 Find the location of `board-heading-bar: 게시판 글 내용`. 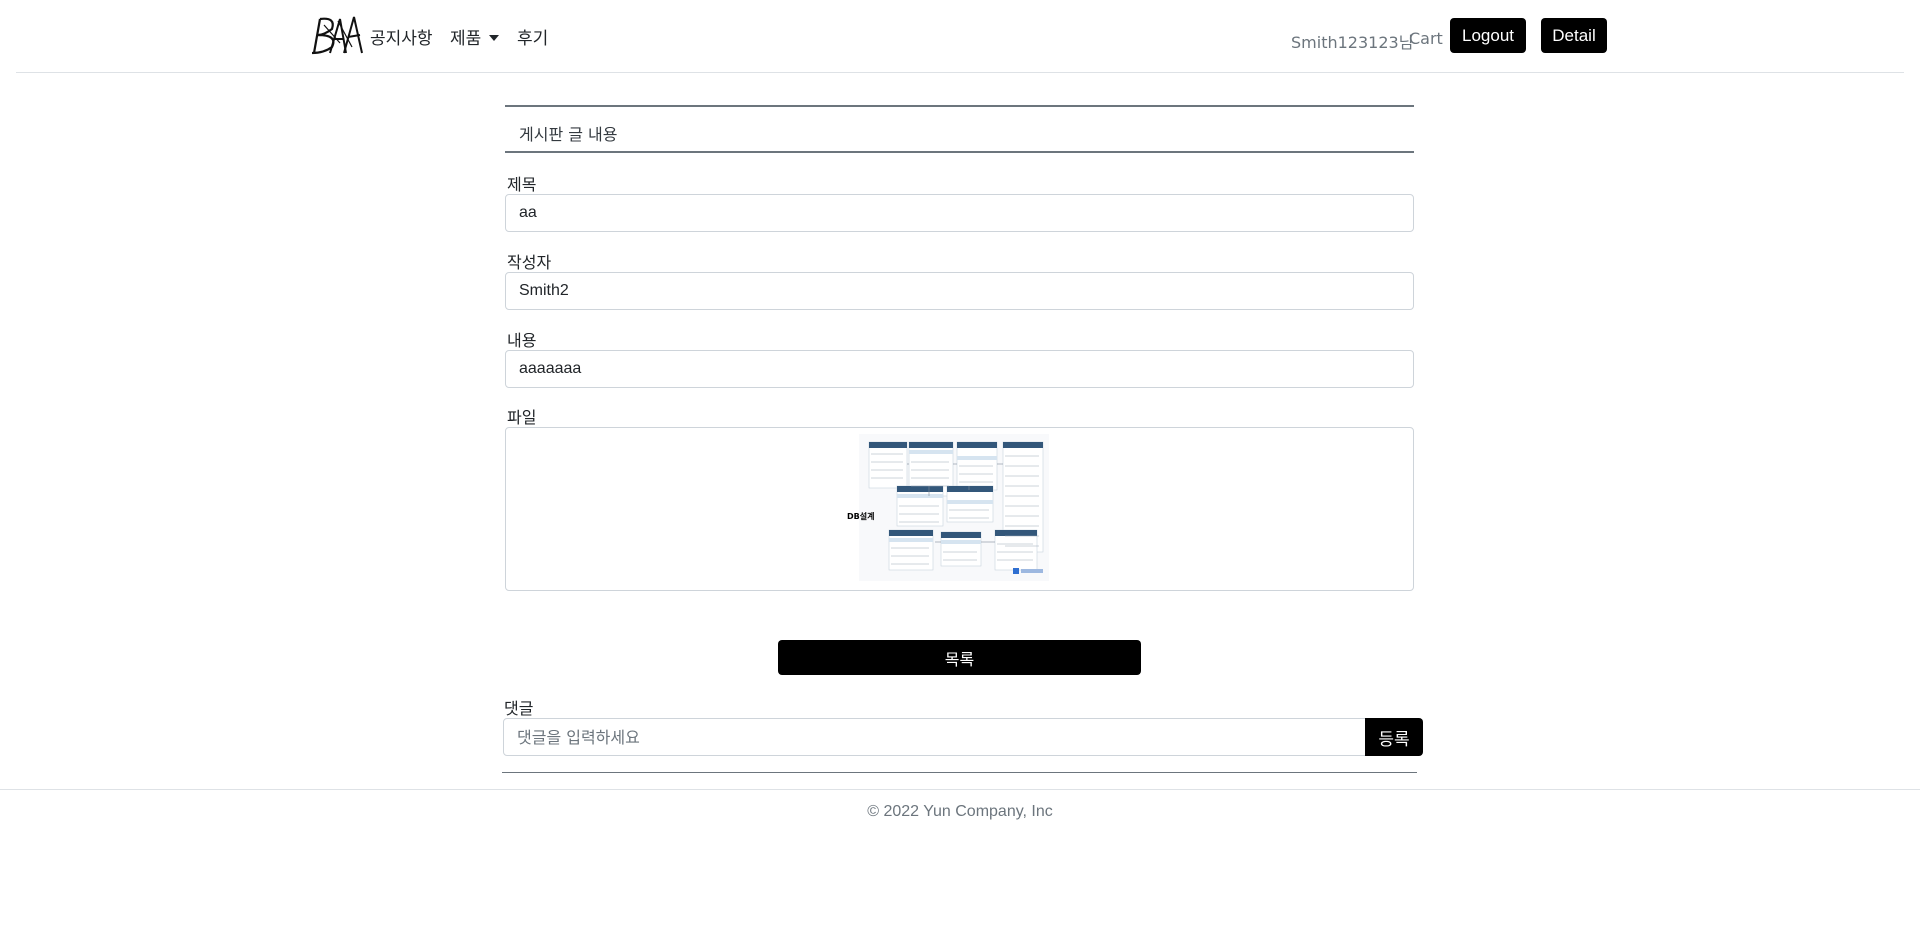

board-heading-bar: 게시판 글 내용 is located at coordinates (959, 129).